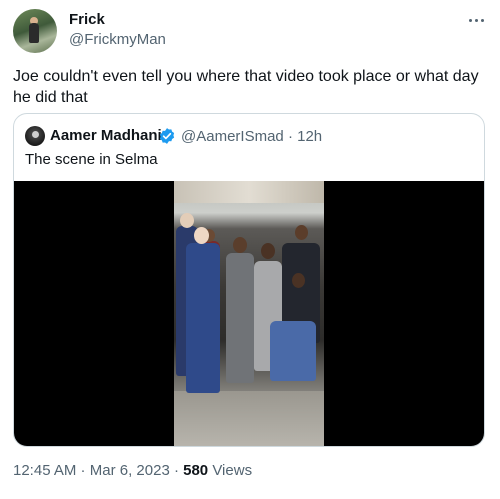 The image size is (500, 499). What do you see at coordinates (232, 136) in the screenshot?
I see `quoted-handle: @AamerISmad` at bounding box center [232, 136].